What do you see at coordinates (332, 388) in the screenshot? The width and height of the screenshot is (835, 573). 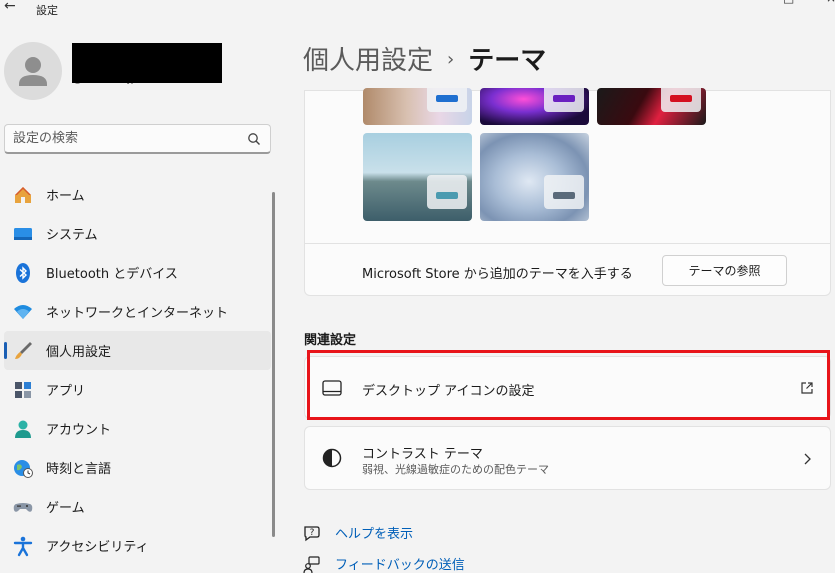 I see `desktop-icon` at bounding box center [332, 388].